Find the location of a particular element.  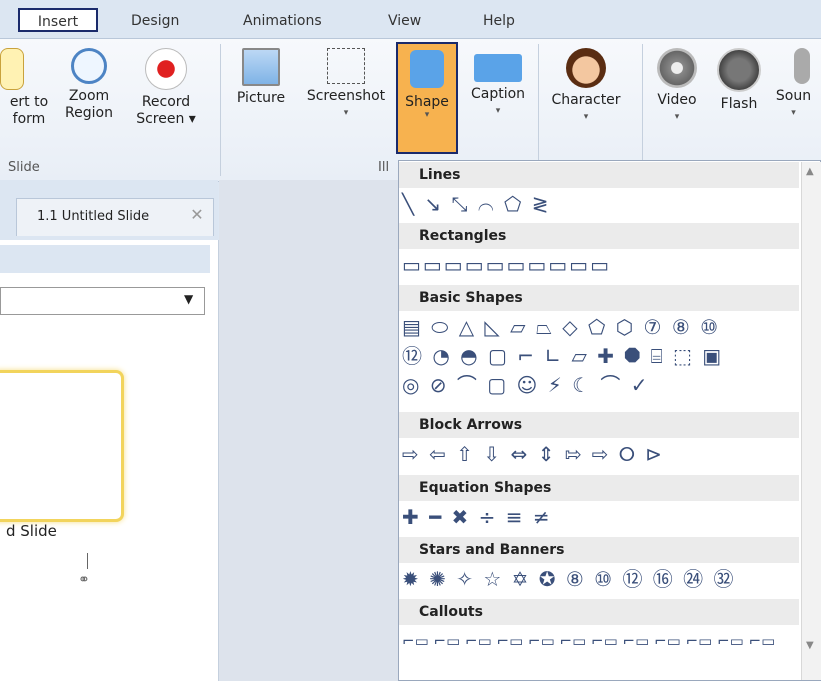

chevron-down-icon: ▼ is located at coordinates (188, 299).